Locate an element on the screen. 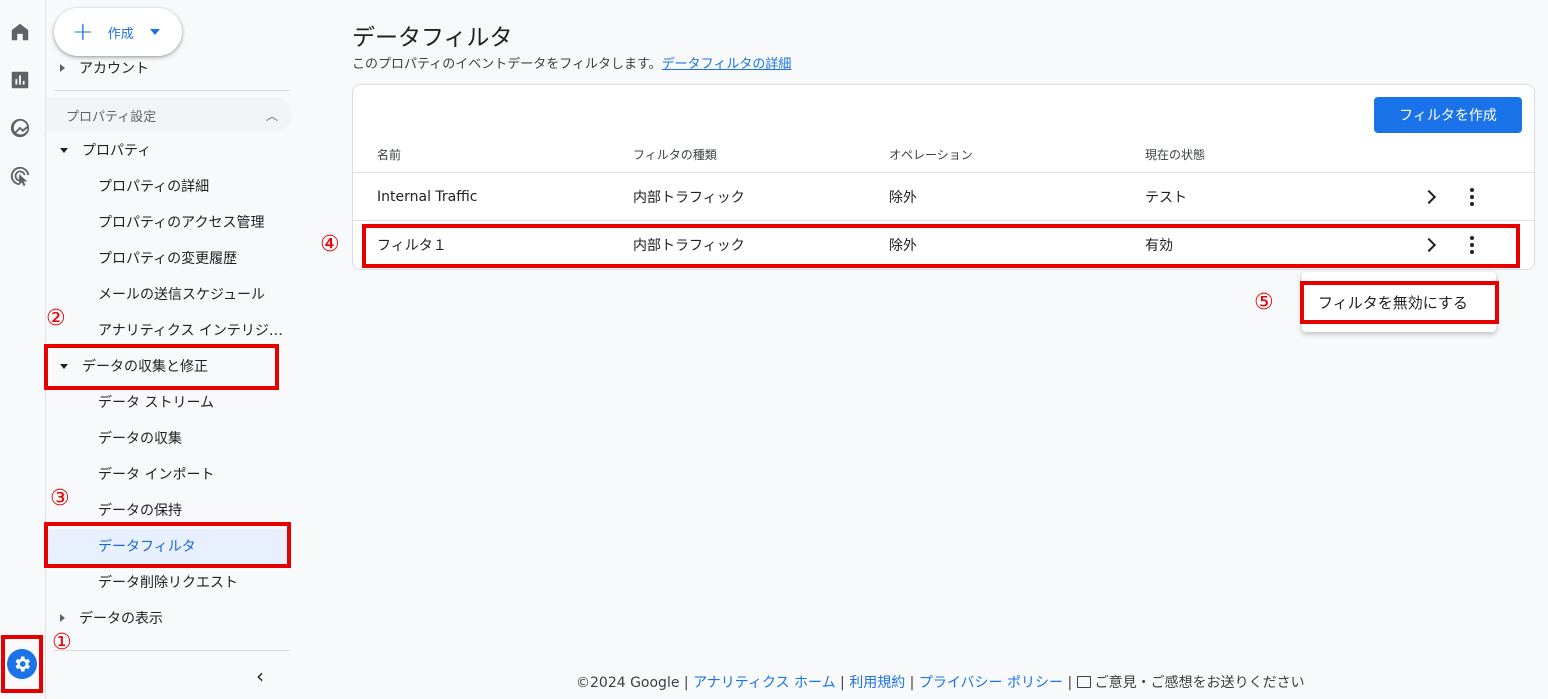 Image resolution: width=1548 pixels, height=699 pixels. annotation-number-1: ① is located at coordinates (62, 642).